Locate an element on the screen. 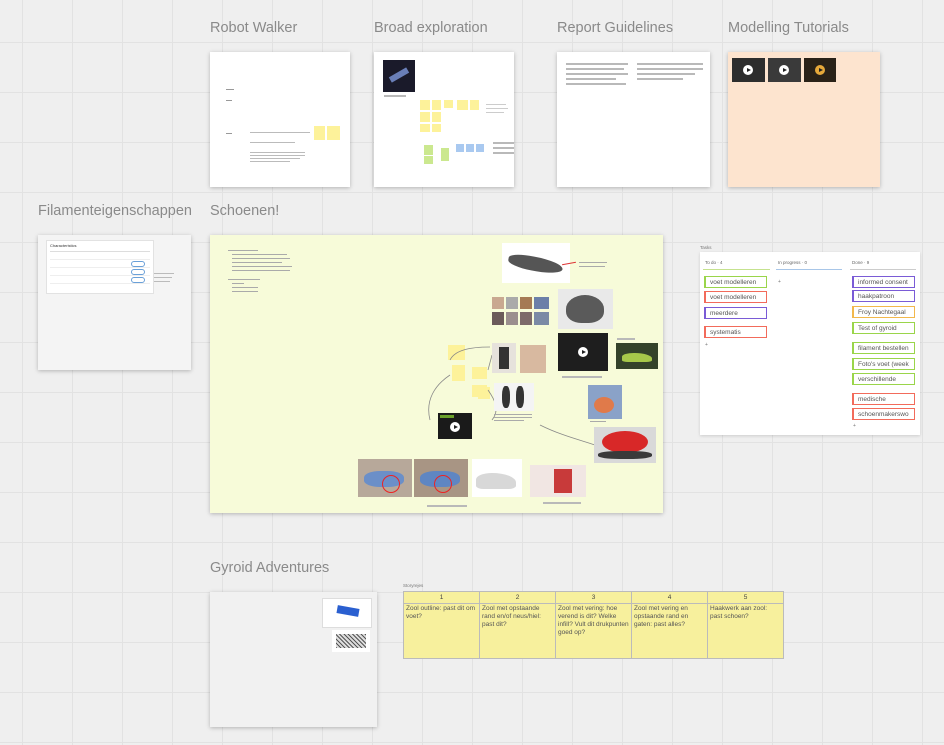  filamenteigenschappen-frame: Characteristics is located at coordinates (114, 302).